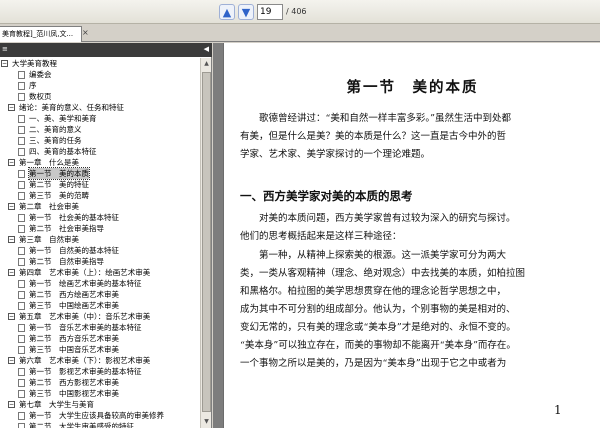  I want to click on bookmark-item: 第一节 音乐艺术审美的基本特征, so click(100, 327).